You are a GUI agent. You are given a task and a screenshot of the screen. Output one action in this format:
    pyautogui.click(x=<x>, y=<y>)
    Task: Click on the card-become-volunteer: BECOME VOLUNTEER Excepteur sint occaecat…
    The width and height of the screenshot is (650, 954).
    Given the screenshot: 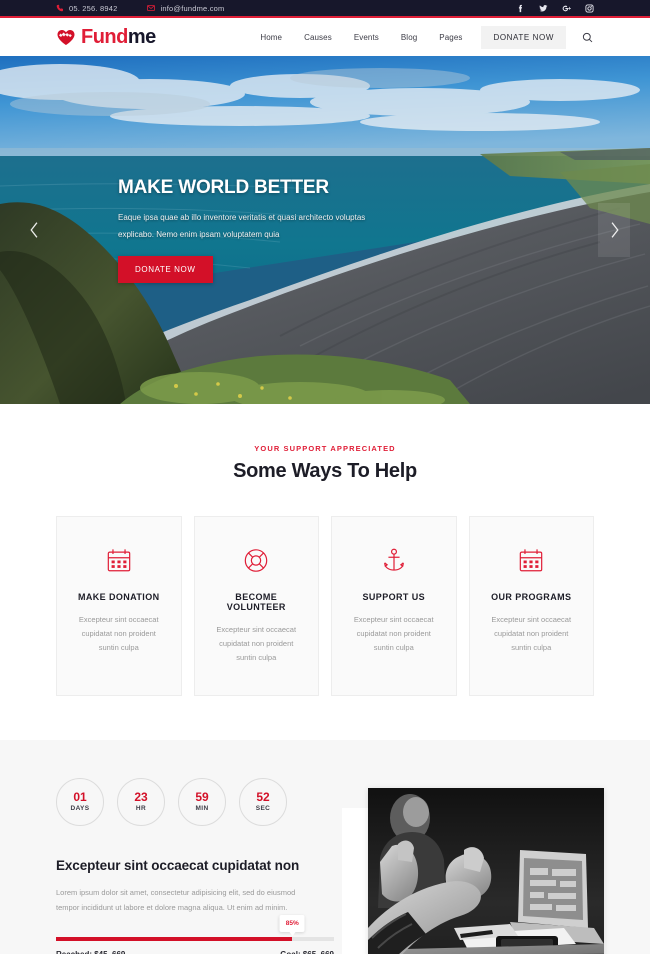 What is the action you would take?
    pyautogui.click(x=256, y=606)
    